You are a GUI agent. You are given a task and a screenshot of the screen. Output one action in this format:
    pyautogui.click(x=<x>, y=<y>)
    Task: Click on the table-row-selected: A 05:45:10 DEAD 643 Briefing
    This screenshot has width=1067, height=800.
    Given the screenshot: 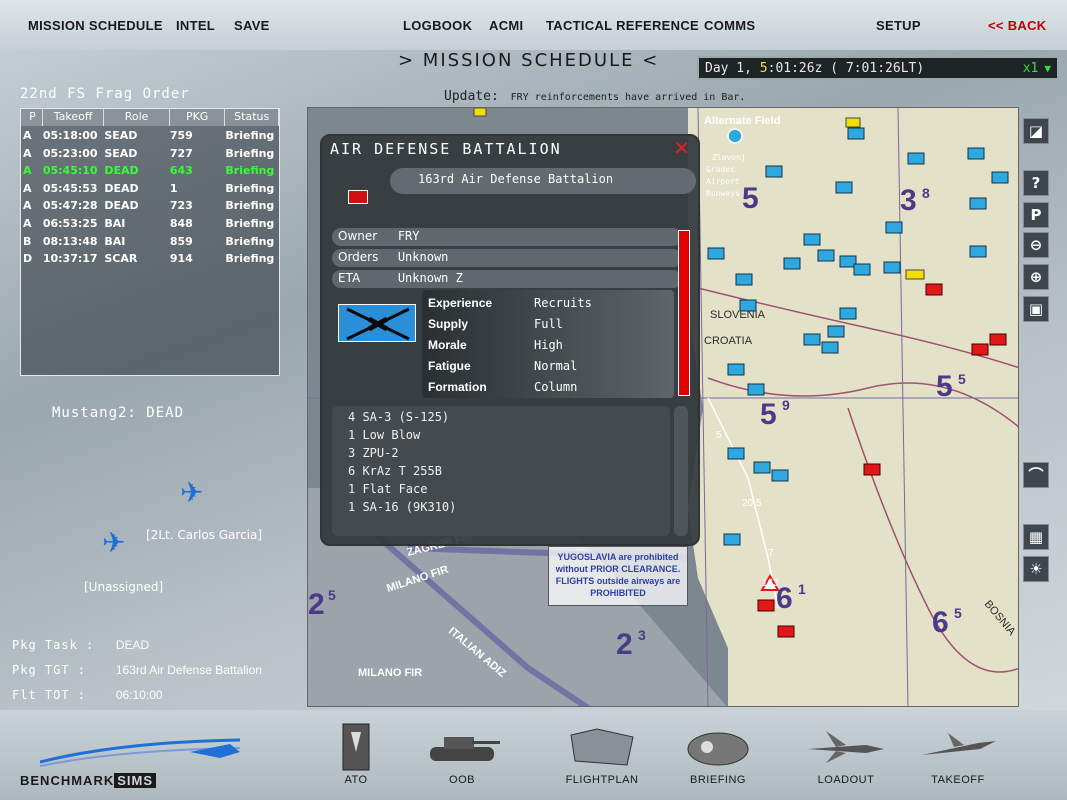 What is the action you would take?
    pyautogui.click(x=150, y=173)
    